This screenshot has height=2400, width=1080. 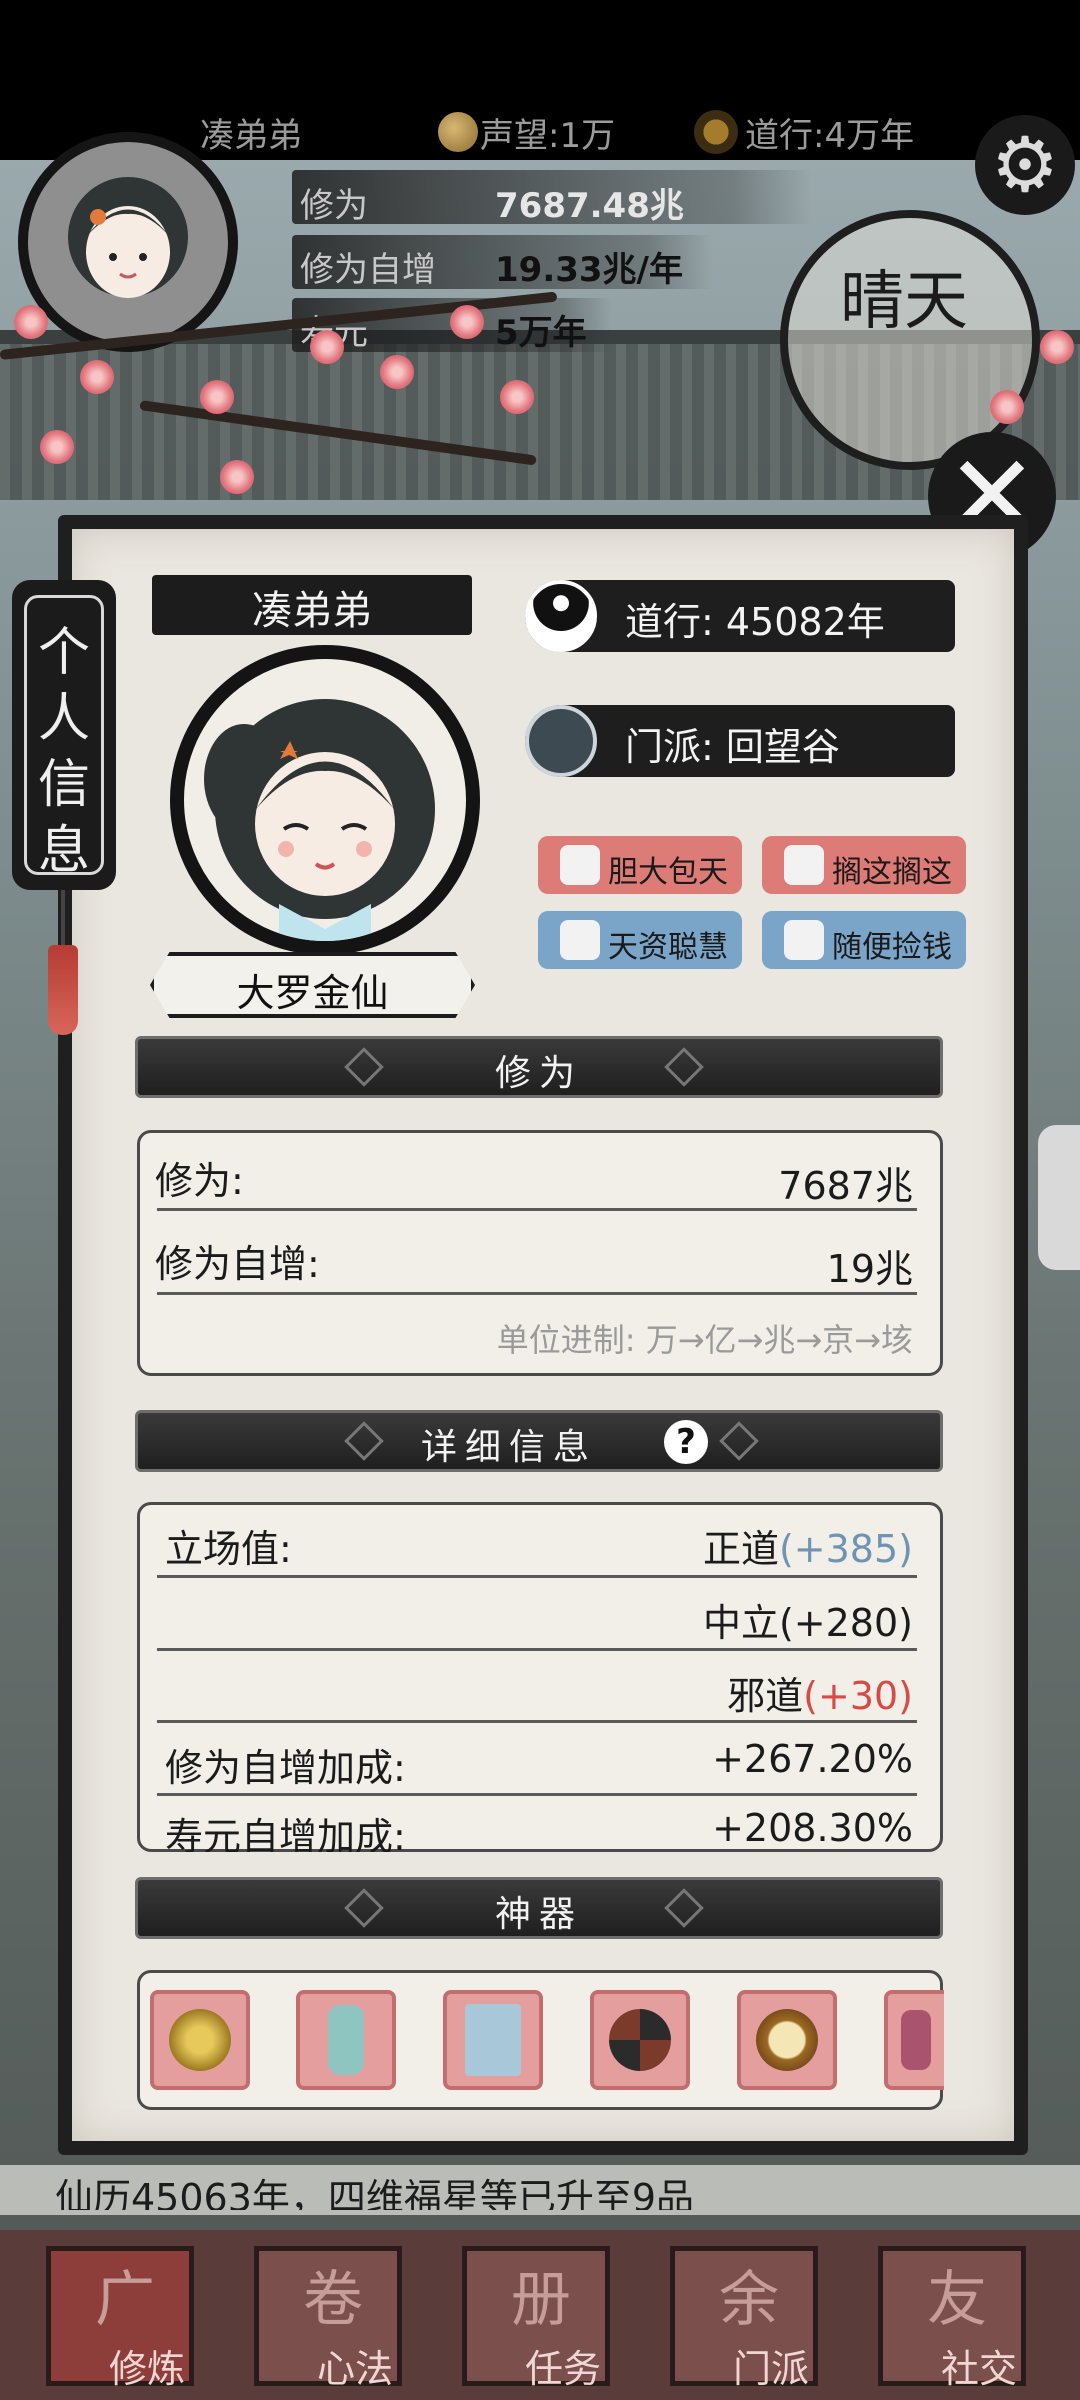 I want to click on stance-neutral: 中立(+280), so click(x=808, y=1619).